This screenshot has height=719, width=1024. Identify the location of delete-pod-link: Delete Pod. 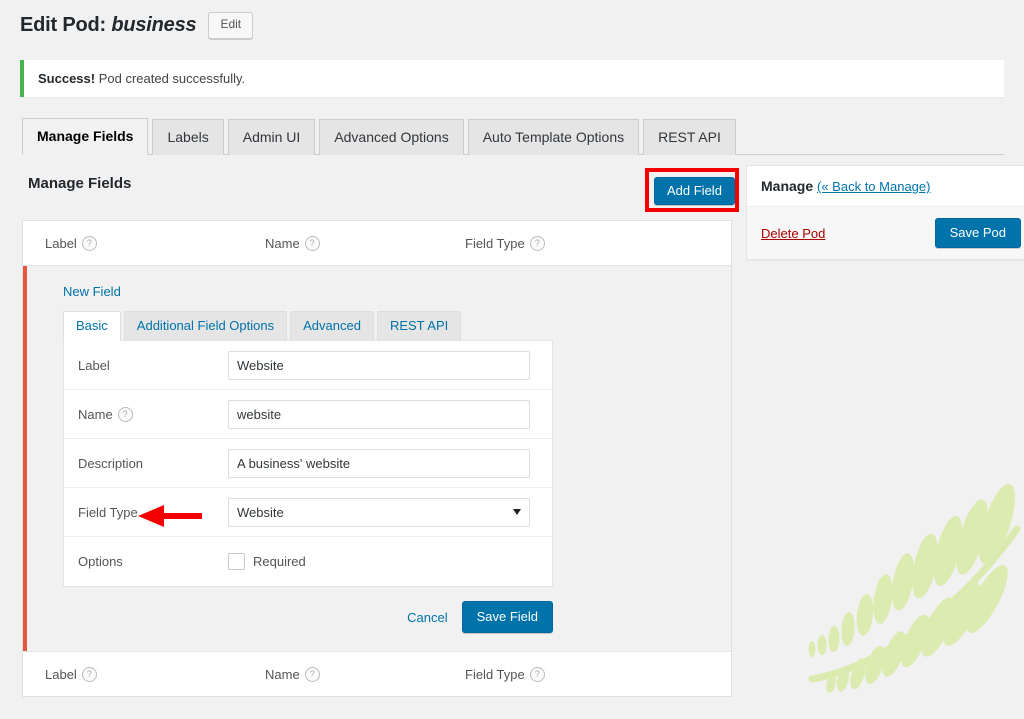
(793, 233).